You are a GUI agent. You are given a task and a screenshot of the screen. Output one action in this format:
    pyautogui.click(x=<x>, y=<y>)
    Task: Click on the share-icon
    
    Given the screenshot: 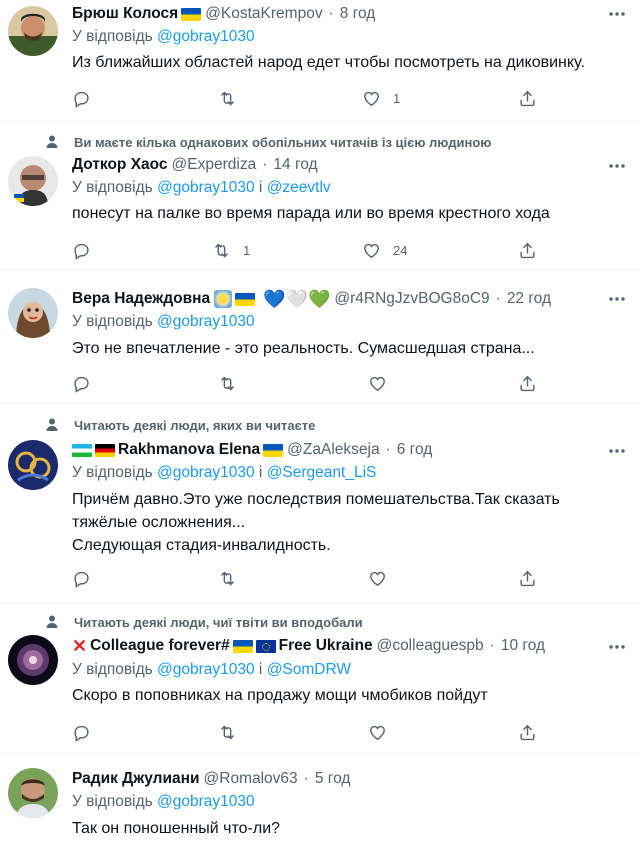 What is the action you would take?
    pyautogui.click(x=527, y=98)
    